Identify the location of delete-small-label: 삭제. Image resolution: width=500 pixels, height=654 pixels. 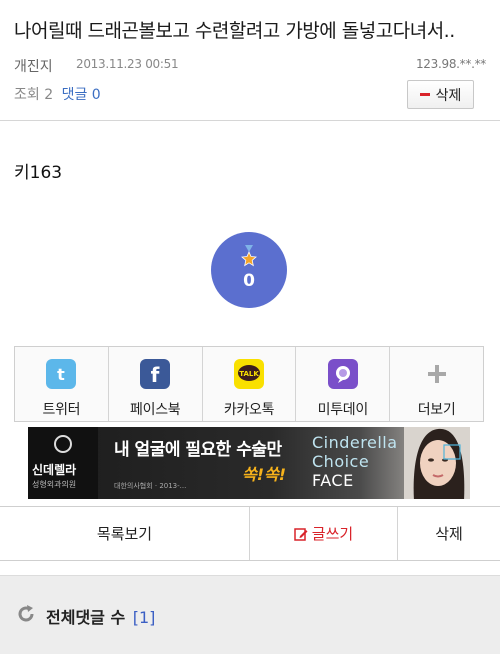
(448, 95).